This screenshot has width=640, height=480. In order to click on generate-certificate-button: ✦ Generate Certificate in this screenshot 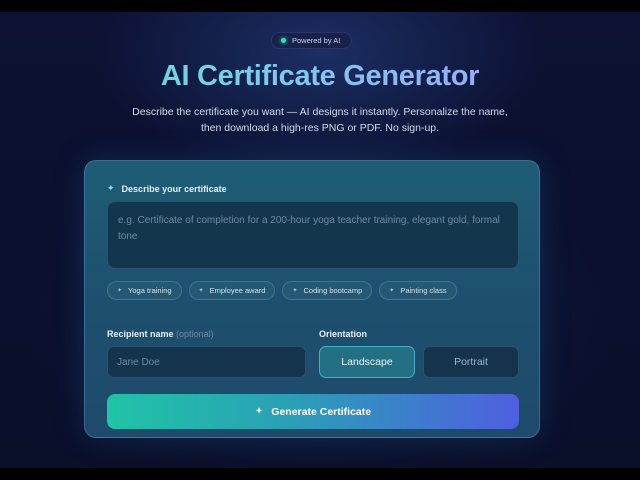, I will do `click(313, 411)`.